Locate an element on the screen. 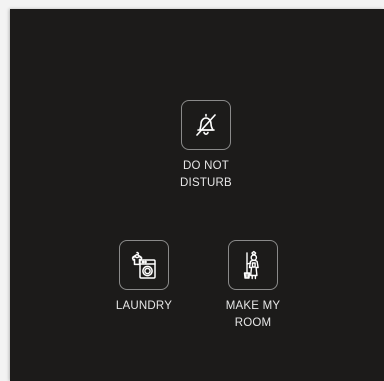  housekeeper-icon is located at coordinates (253, 265).